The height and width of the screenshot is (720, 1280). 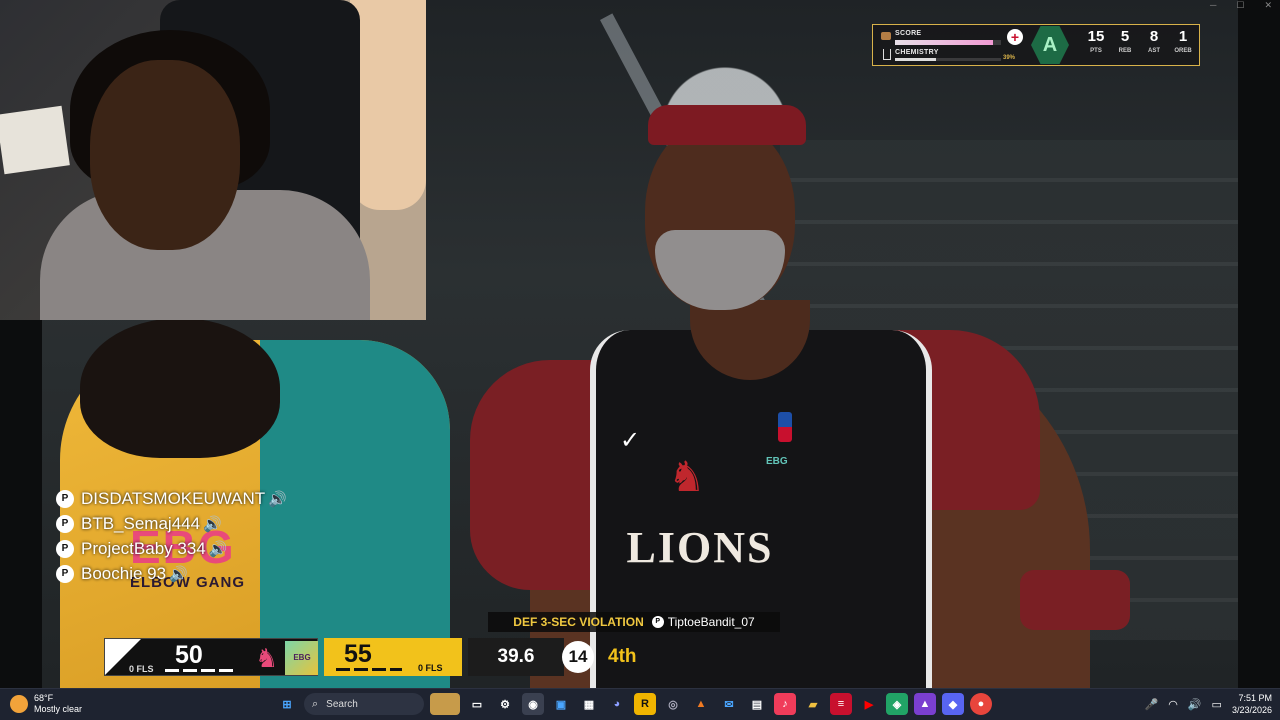 I want to click on home-fouls: 0 FLS, so click(x=141, y=669).